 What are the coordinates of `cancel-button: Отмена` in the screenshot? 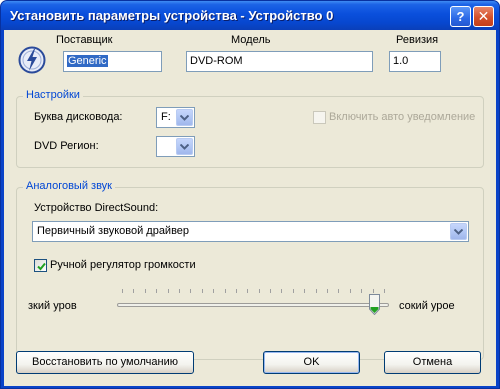 It's located at (432, 362).